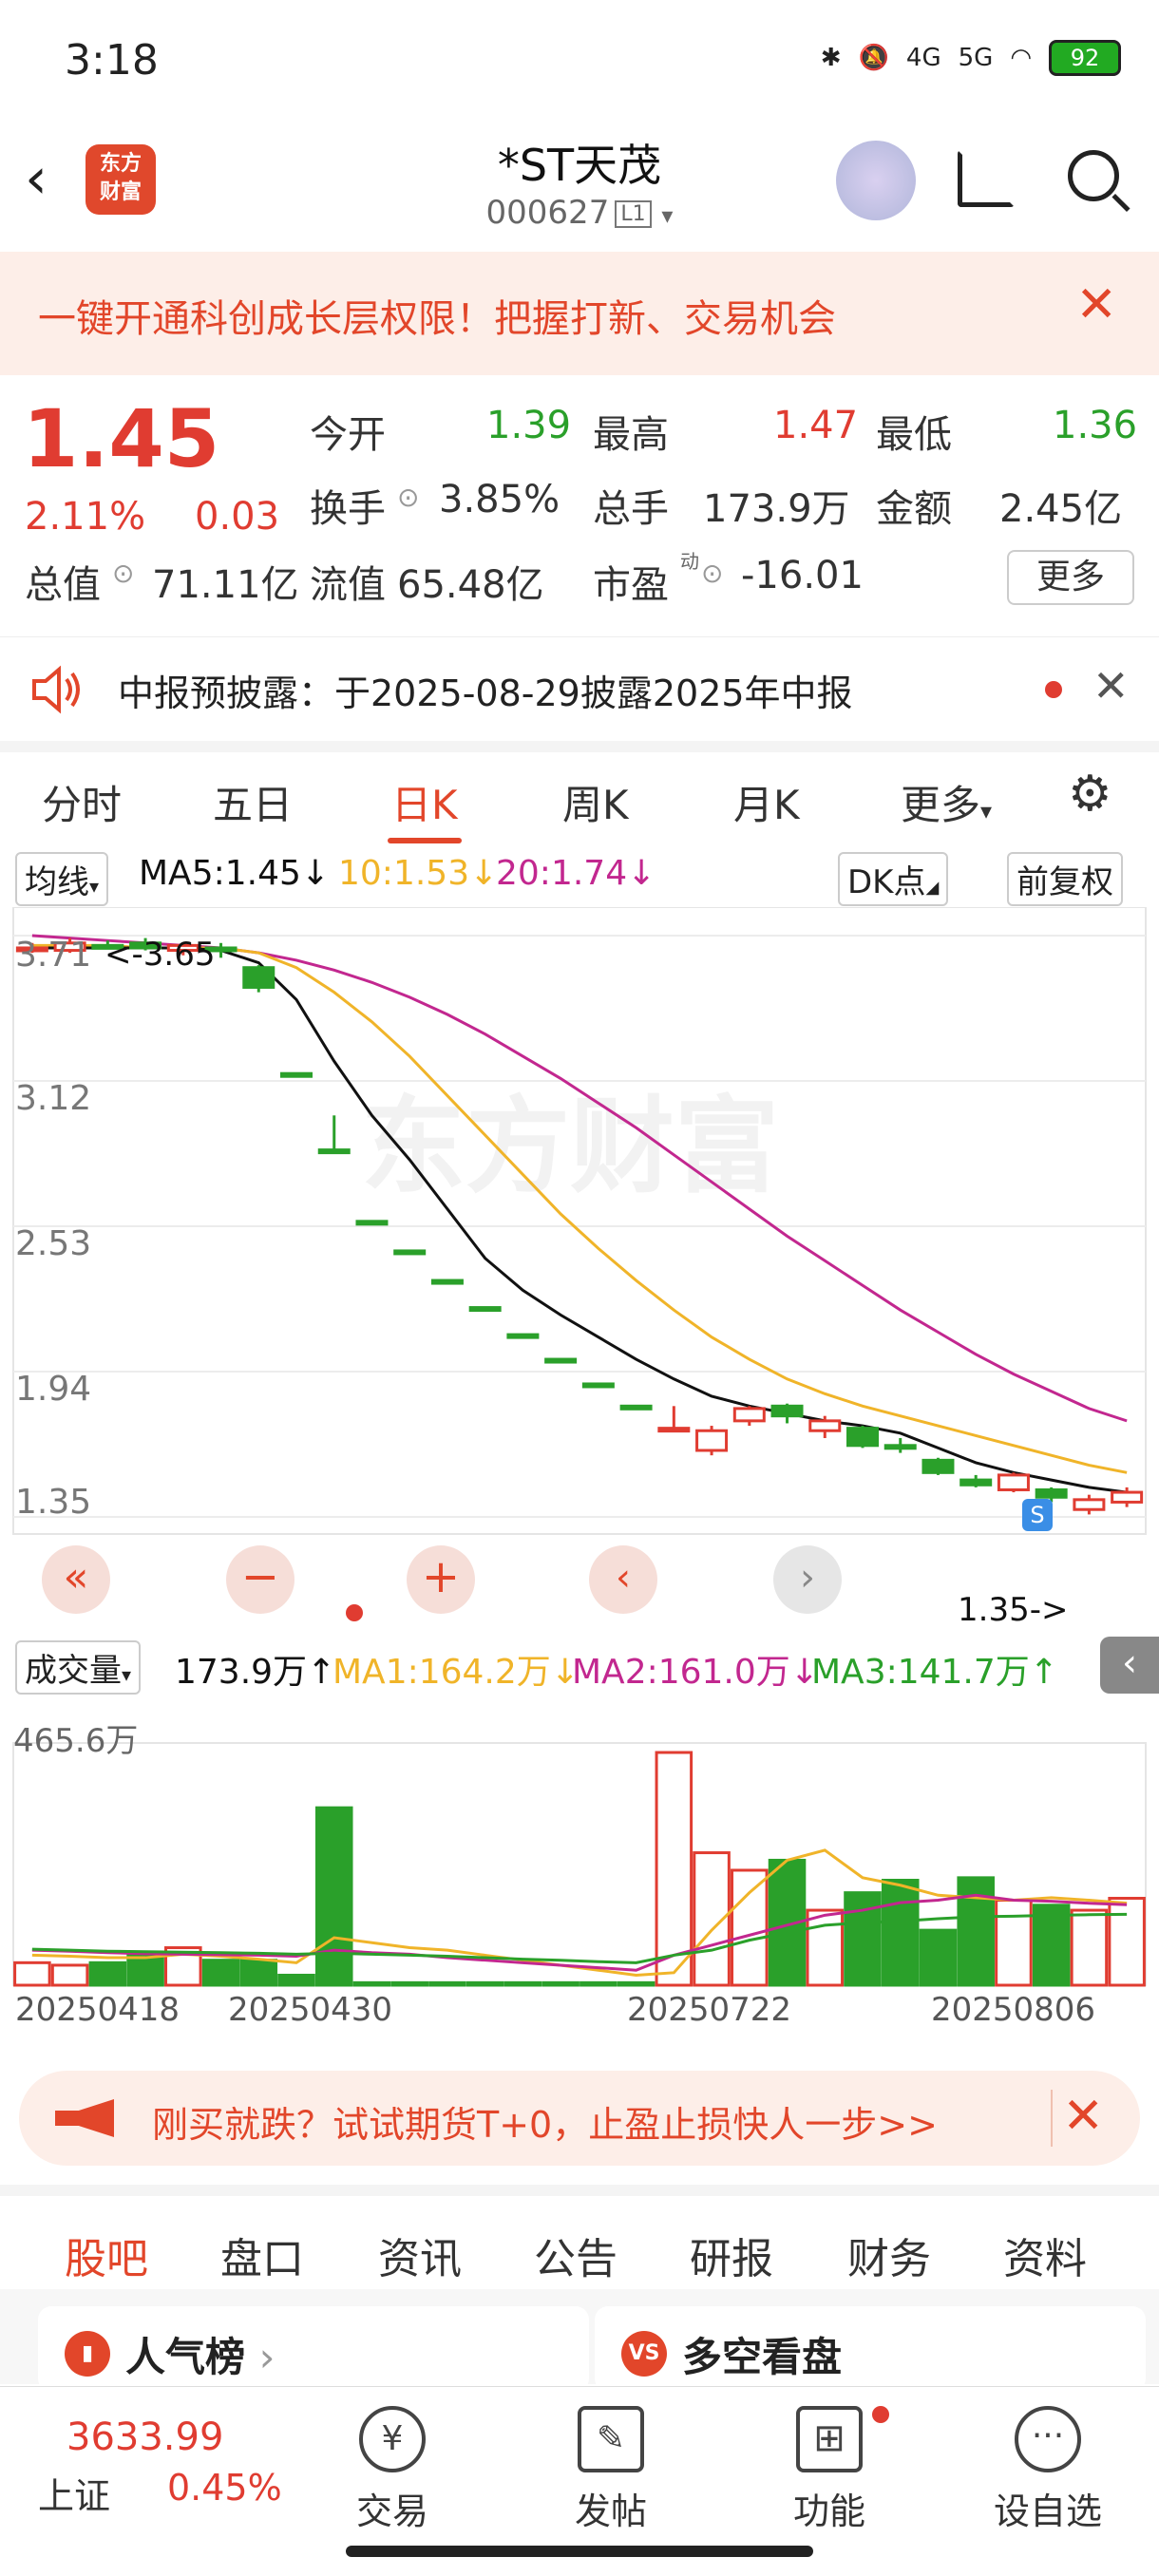 Image resolution: width=1159 pixels, height=2576 pixels. Describe the element at coordinates (97, 2010) in the screenshot. I see `date-label: 20250418` at that location.